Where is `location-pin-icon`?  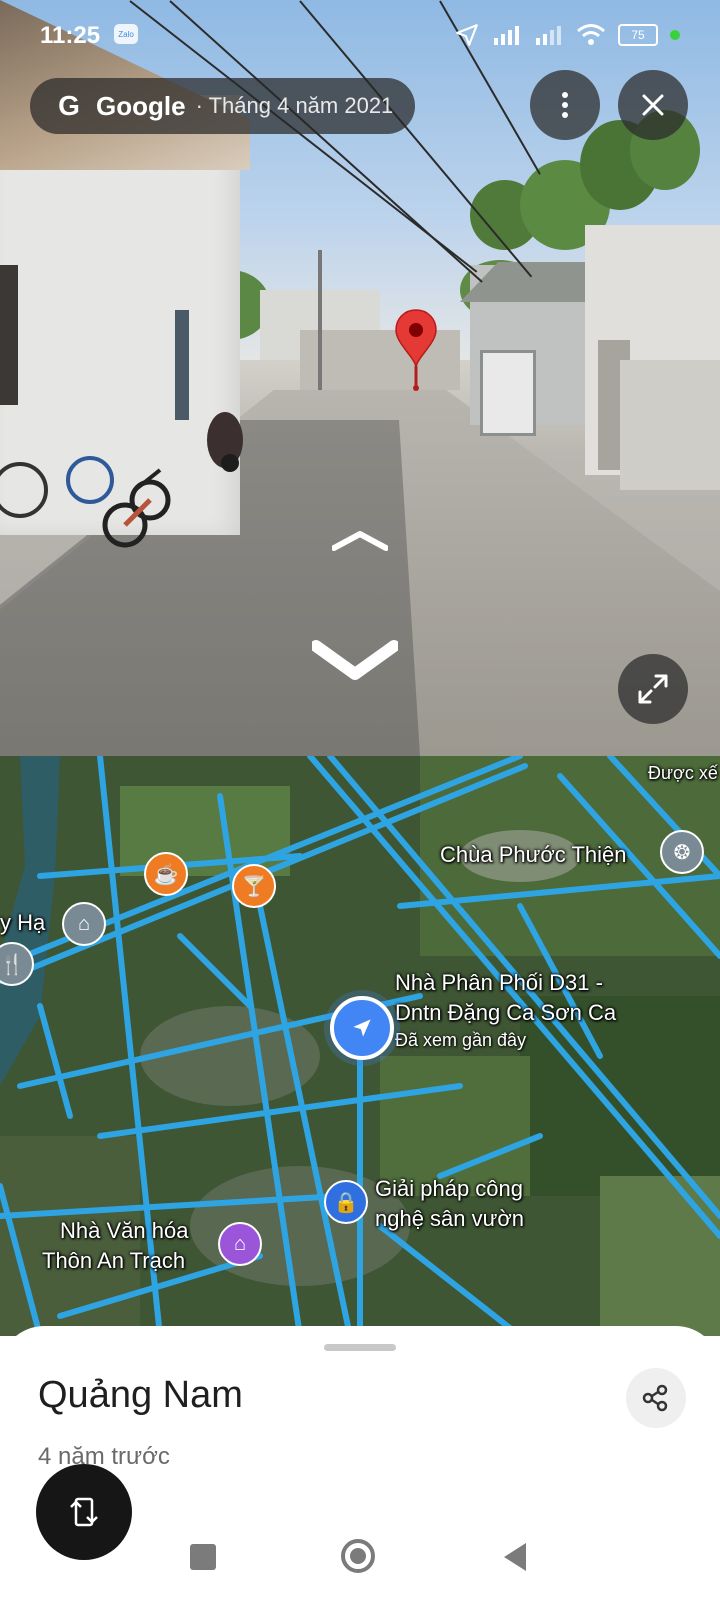 location-pin-icon is located at coordinates (416, 350).